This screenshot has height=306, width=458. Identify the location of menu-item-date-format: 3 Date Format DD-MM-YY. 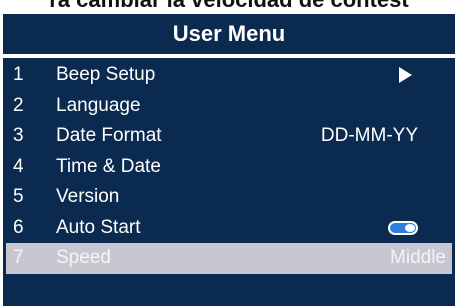
(229, 136).